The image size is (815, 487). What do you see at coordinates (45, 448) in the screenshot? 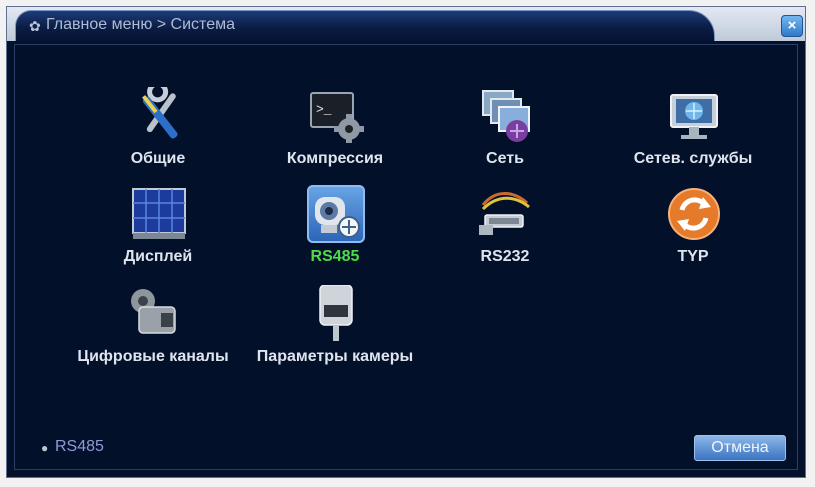
I see `info-icon: ●` at bounding box center [45, 448].